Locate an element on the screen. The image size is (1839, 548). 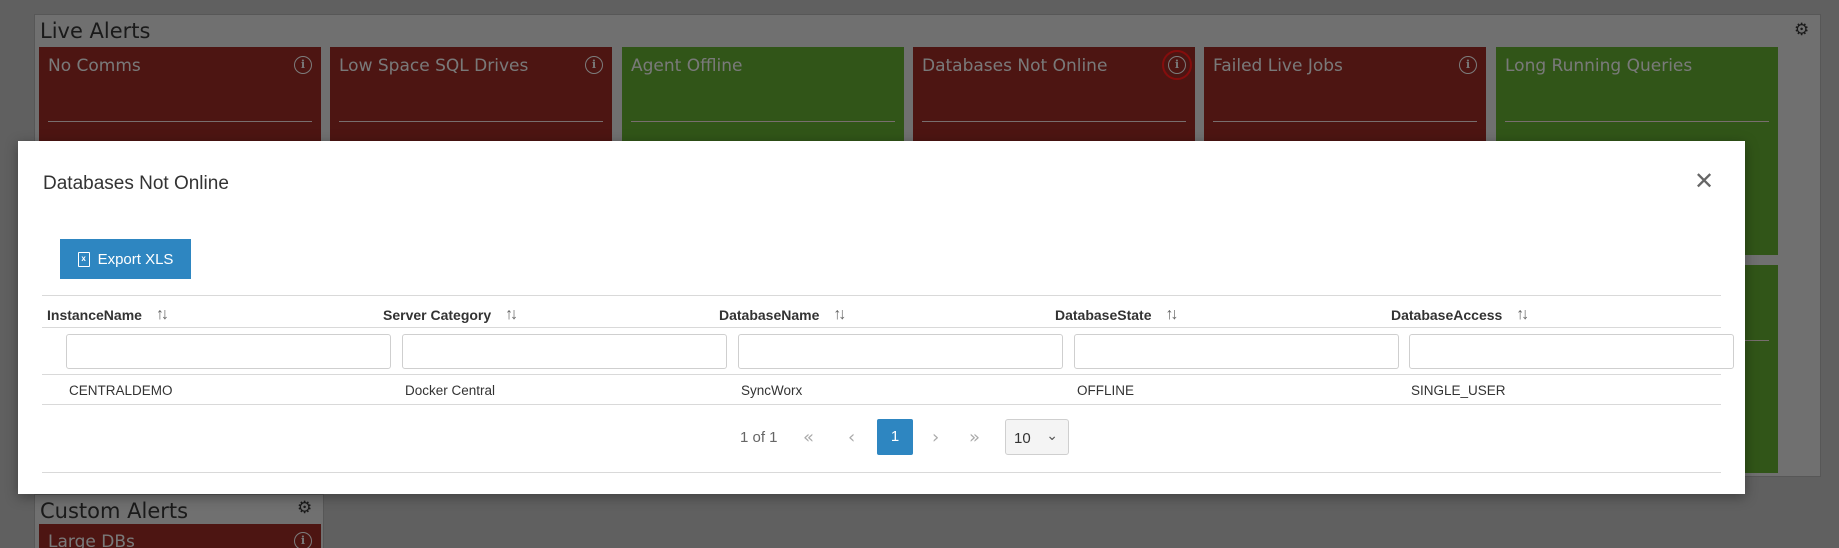
chevron-down-icon: ⌄ is located at coordinates (1052, 435).